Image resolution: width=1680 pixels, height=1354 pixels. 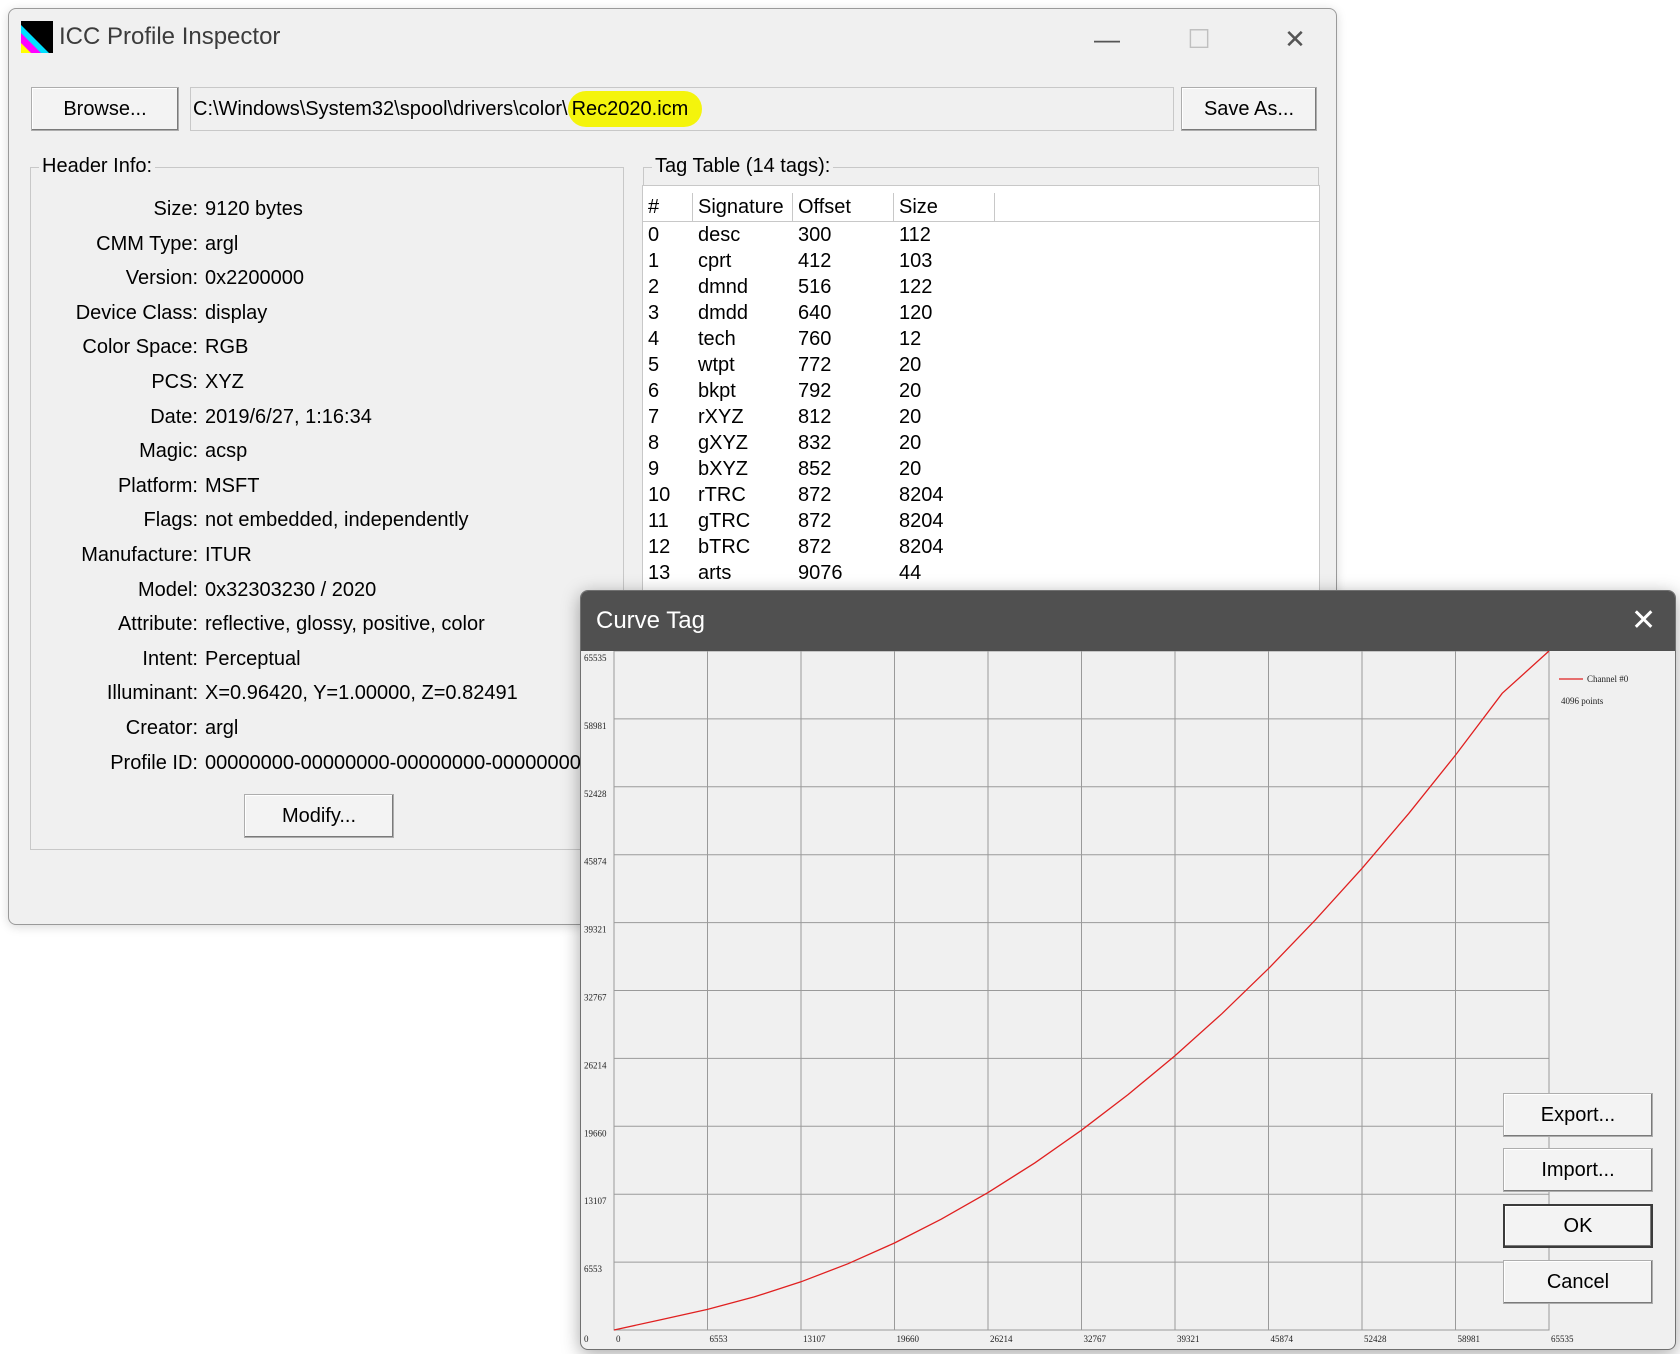 I want to click on tag-signature-cell: dmnd, so click(x=723, y=287).